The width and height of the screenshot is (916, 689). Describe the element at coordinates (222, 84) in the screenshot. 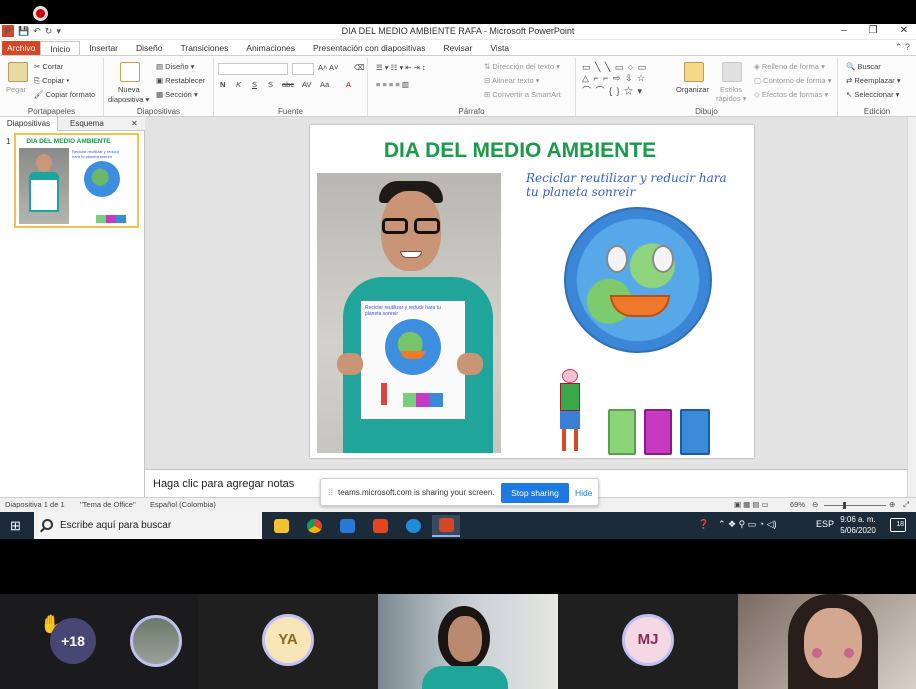

I see `bold-button: N` at that location.